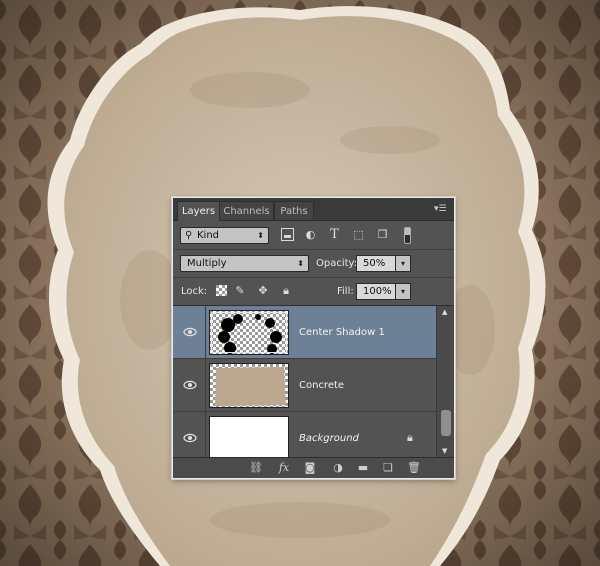 This screenshot has width=600, height=566. What do you see at coordinates (321, 385) in the screenshot?
I see `layer-name: Concrete` at bounding box center [321, 385].